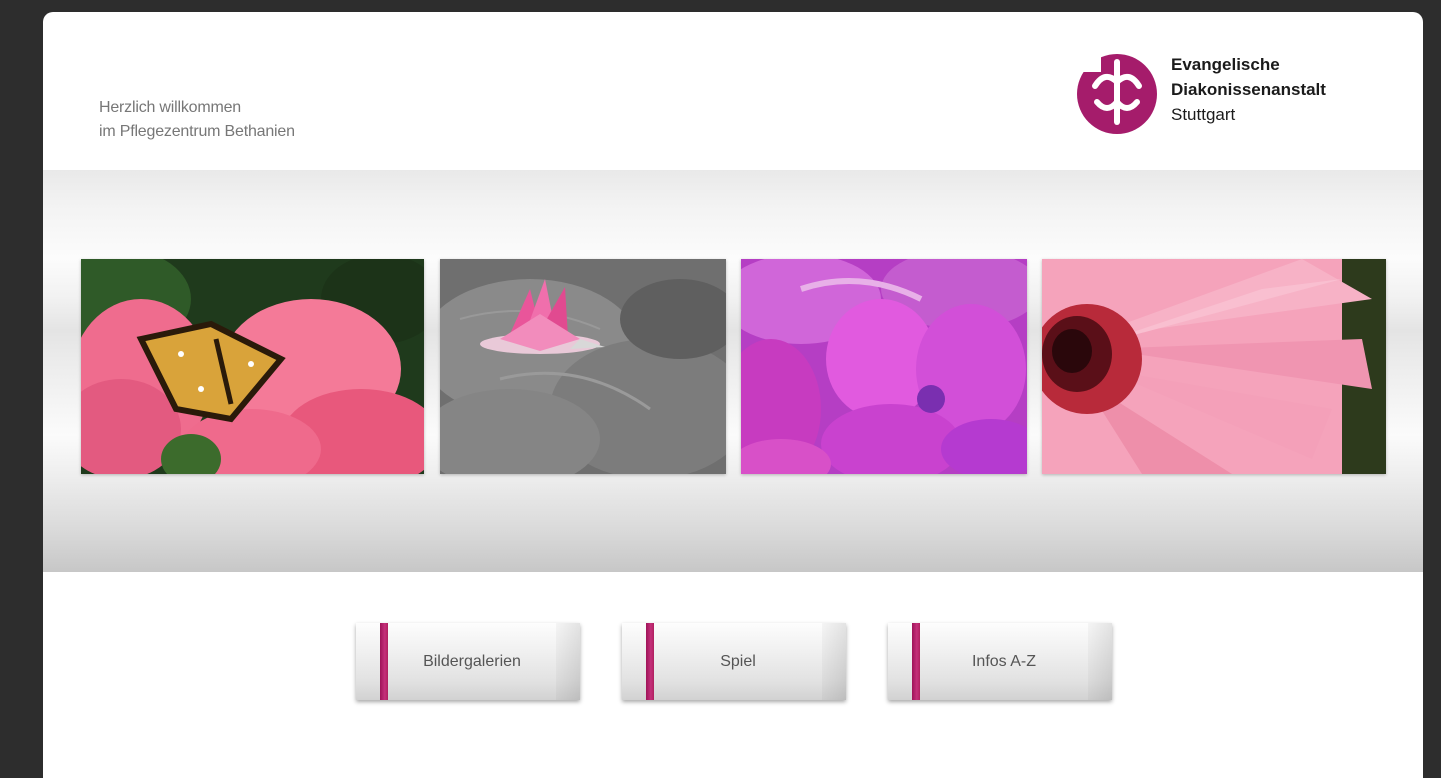  What do you see at coordinates (197, 131) in the screenshot?
I see `welcome-line-2: im Pflegezentrum Bethanien` at bounding box center [197, 131].